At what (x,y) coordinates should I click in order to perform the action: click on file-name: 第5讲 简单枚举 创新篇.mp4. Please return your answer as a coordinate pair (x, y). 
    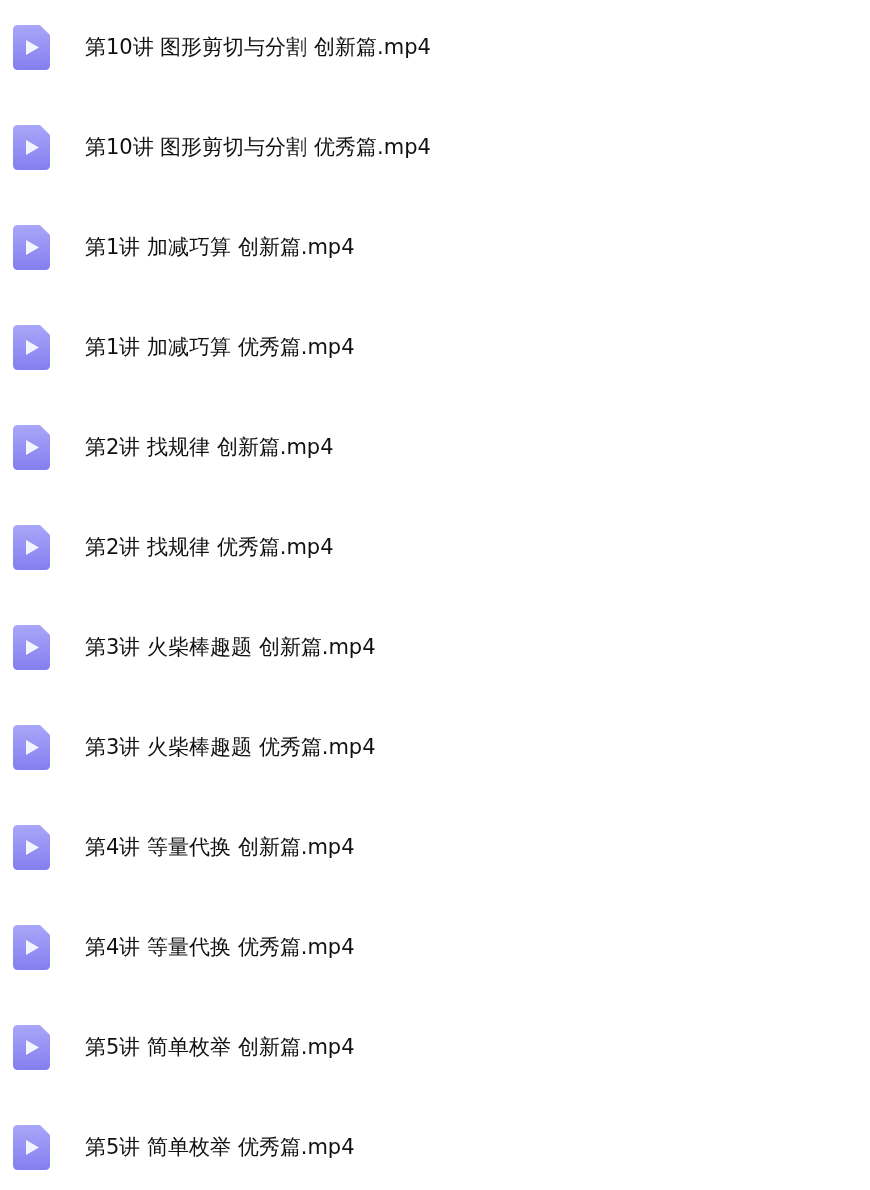
    Looking at the image, I should click on (220, 1047).